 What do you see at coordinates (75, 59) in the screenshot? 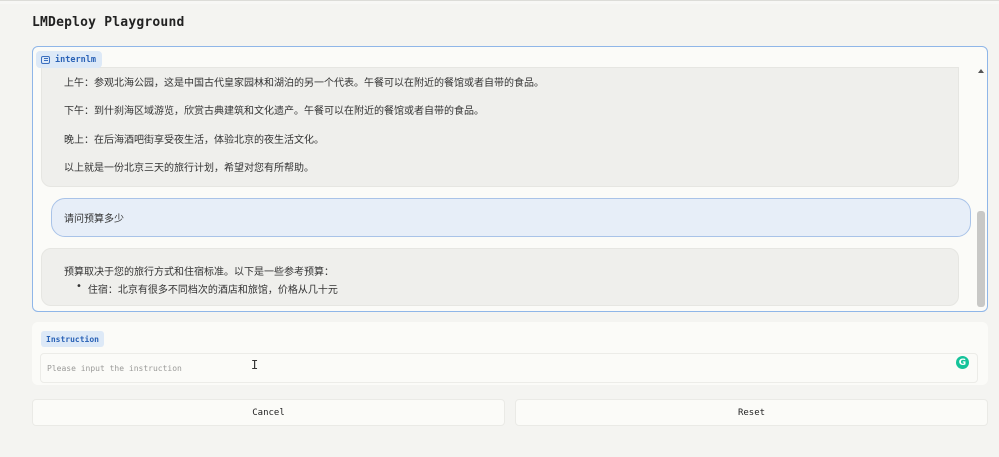
I see `chatbot-label-text: internlm` at bounding box center [75, 59].